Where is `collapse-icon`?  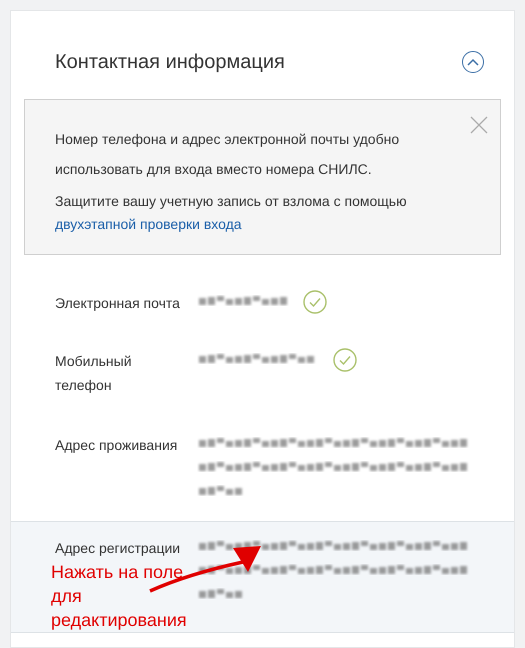 collapse-icon is located at coordinates (473, 62).